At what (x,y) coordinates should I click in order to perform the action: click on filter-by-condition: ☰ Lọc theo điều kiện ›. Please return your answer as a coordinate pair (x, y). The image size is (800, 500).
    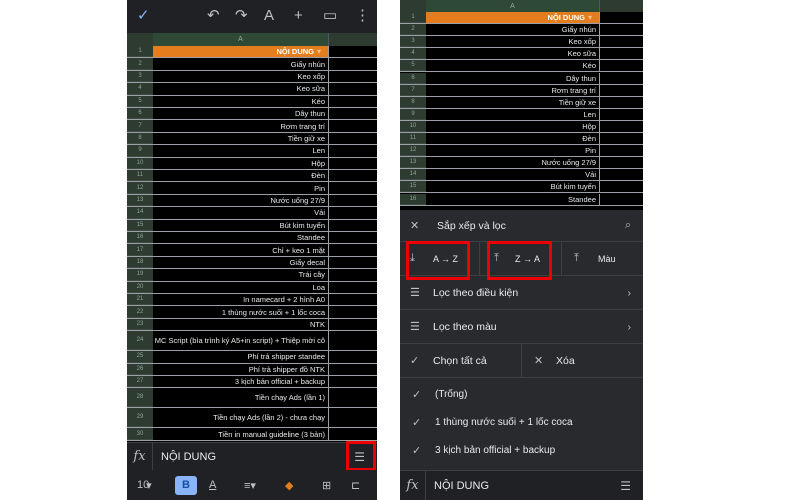
    Looking at the image, I should click on (521, 293).